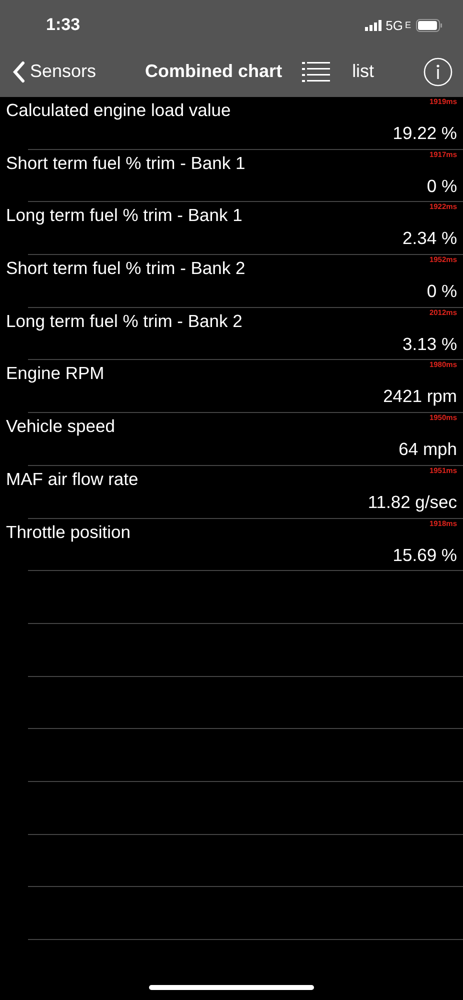 The width and height of the screenshot is (463, 1000). Describe the element at coordinates (430, 344) in the screenshot. I see `sensor-value: 3.13 %` at that location.